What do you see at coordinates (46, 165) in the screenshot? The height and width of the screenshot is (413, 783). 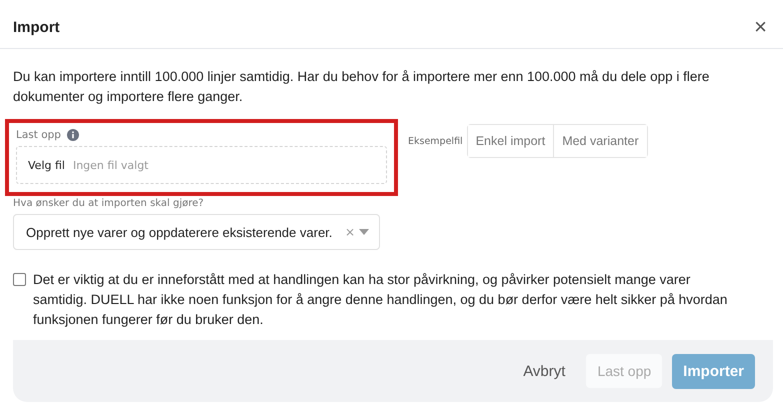 I see `choose-file-button: Velg fil` at bounding box center [46, 165].